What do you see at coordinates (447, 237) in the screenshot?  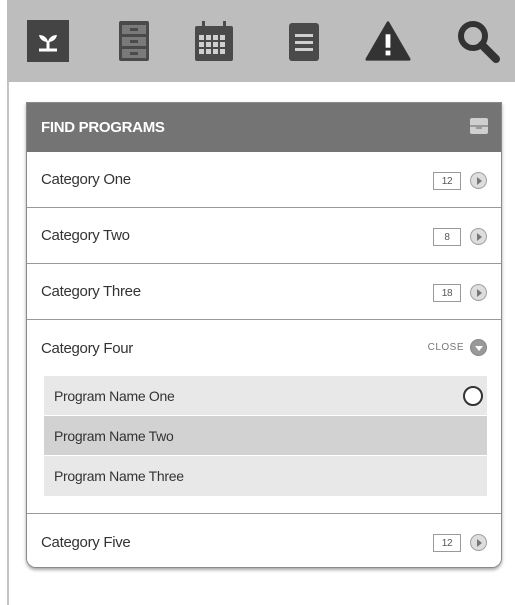 I see `count-badge: 8` at bounding box center [447, 237].